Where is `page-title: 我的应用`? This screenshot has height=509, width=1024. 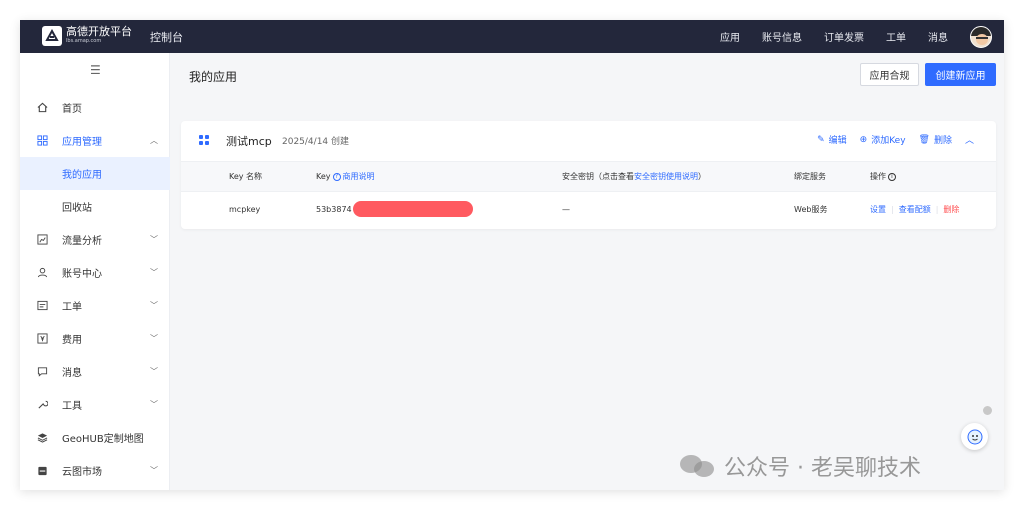 page-title: 我的应用 is located at coordinates (213, 77).